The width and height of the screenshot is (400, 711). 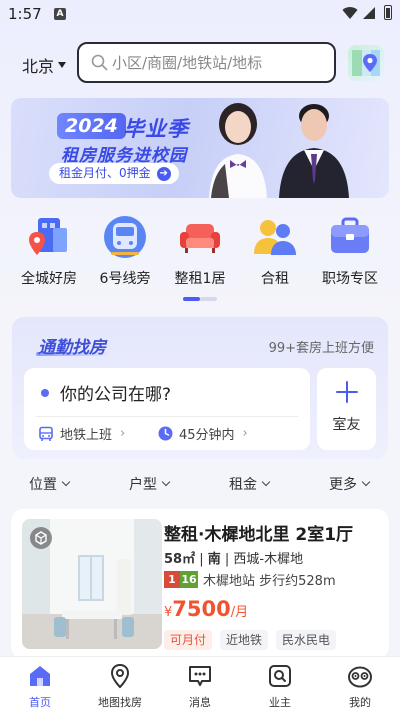 I want to click on promo-banner: 2024 毕业季 租房服务进校园 租金月付、0押金 ➔, so click(x=200, y=148).